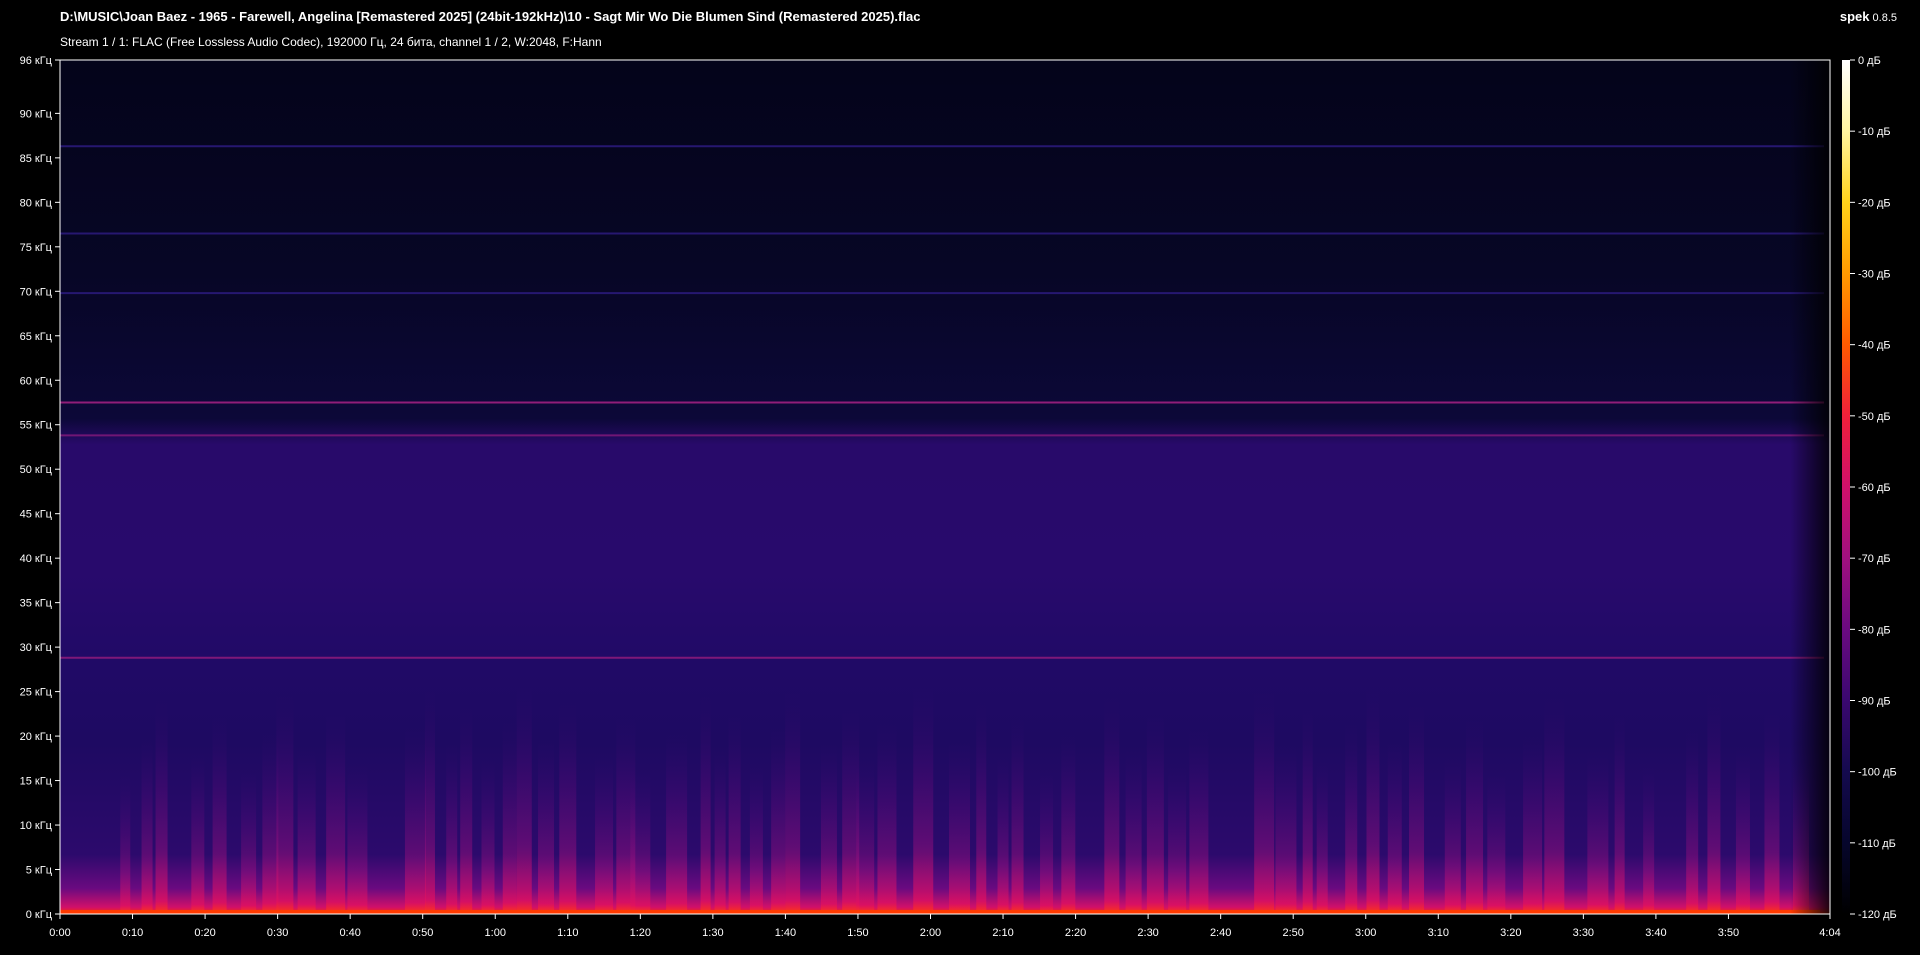 This screenshot has height=955, width=1920. I want to click on time-tick-label: 2:50, so click(1292, 933).